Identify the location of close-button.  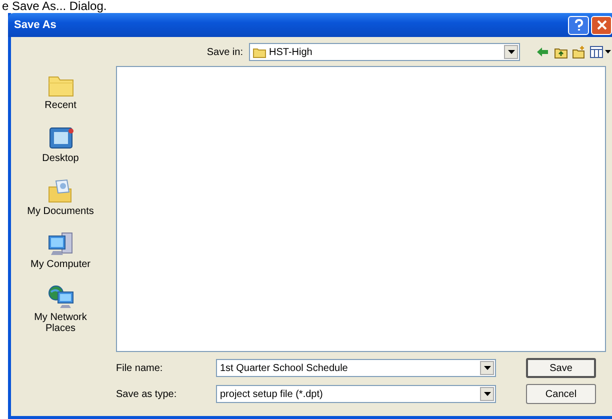
(601, 25).